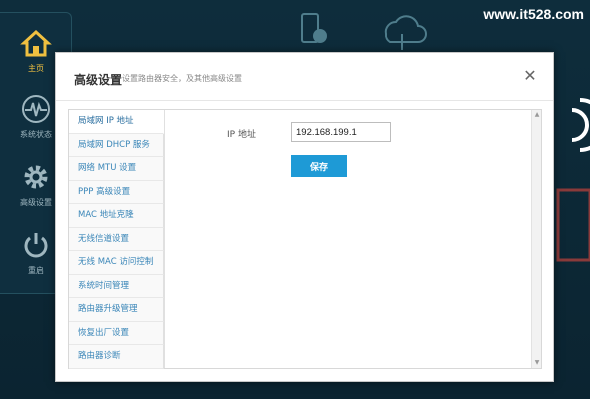  What do you see at coordinates (116, 122) in the screenshot?
I see `menu-item-lan-ip: 局域网 IP 地址` at bounding box center [116, 122].